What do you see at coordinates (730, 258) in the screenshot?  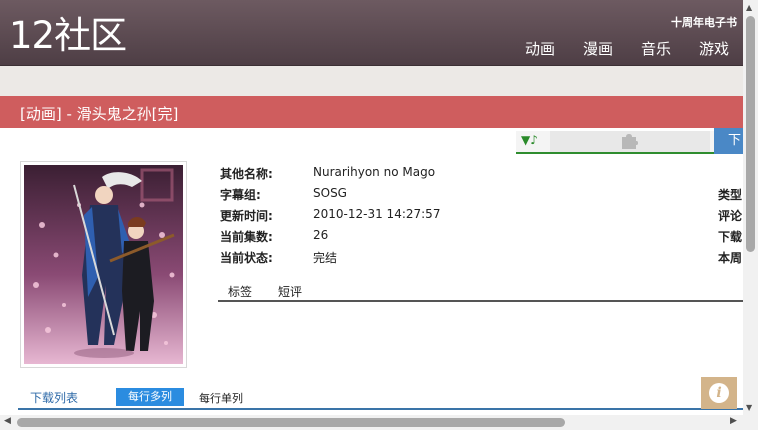 I see `info-label-this-week: 本周` at bounding box center [730, 258].